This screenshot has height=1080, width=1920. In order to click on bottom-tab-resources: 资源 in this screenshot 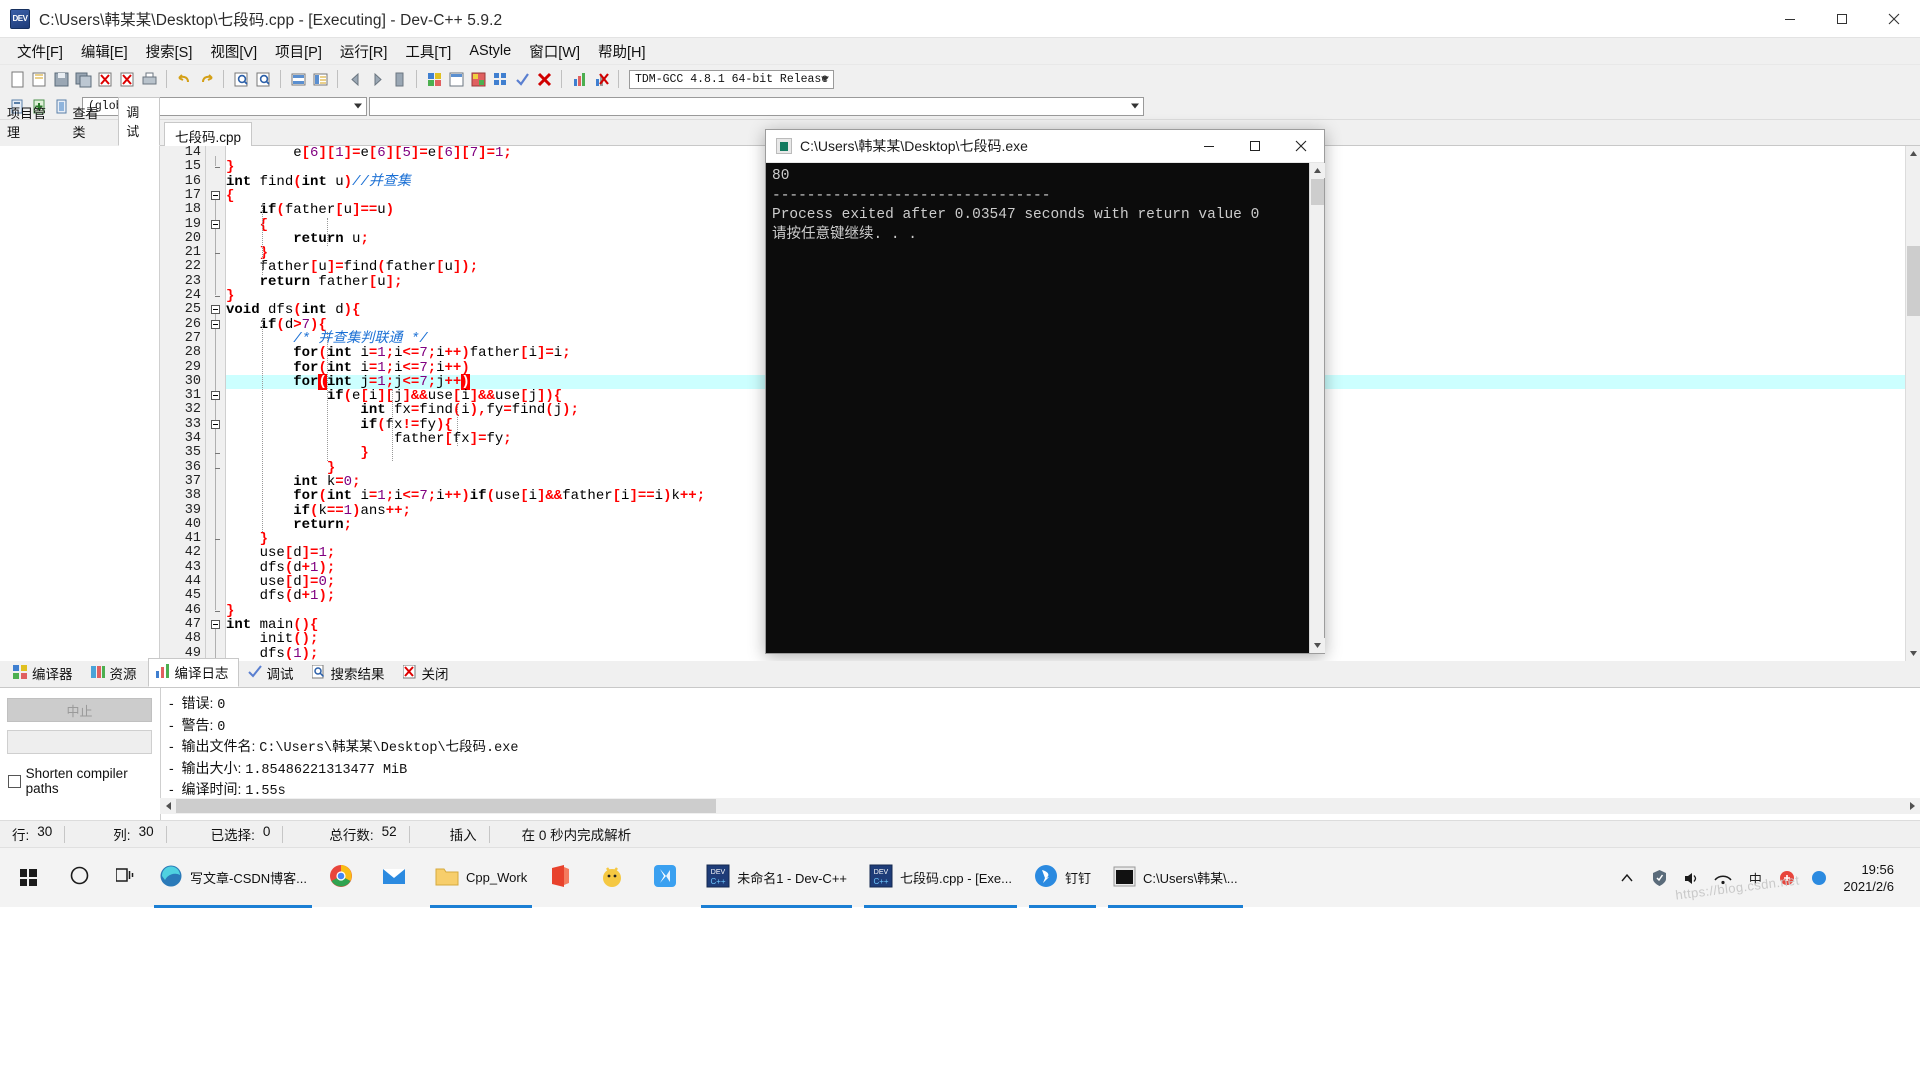, I will do `click(115, 673)`.